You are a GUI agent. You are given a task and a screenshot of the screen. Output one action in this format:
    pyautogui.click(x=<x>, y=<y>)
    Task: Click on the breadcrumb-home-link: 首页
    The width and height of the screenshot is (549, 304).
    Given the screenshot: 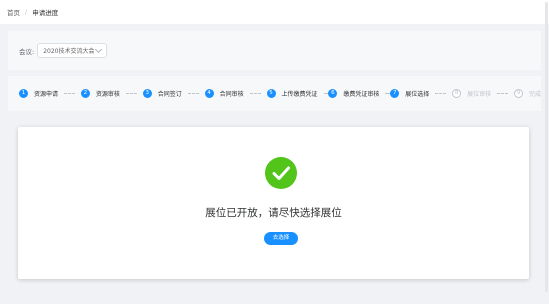 What is the action you would take?
    pyautogui.click(x=13, y=12)
    